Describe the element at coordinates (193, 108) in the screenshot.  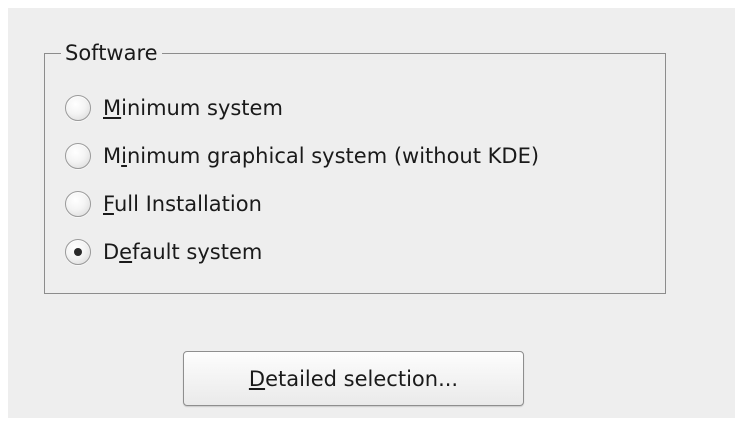
I see `radio-label: Minimum system` at that location.